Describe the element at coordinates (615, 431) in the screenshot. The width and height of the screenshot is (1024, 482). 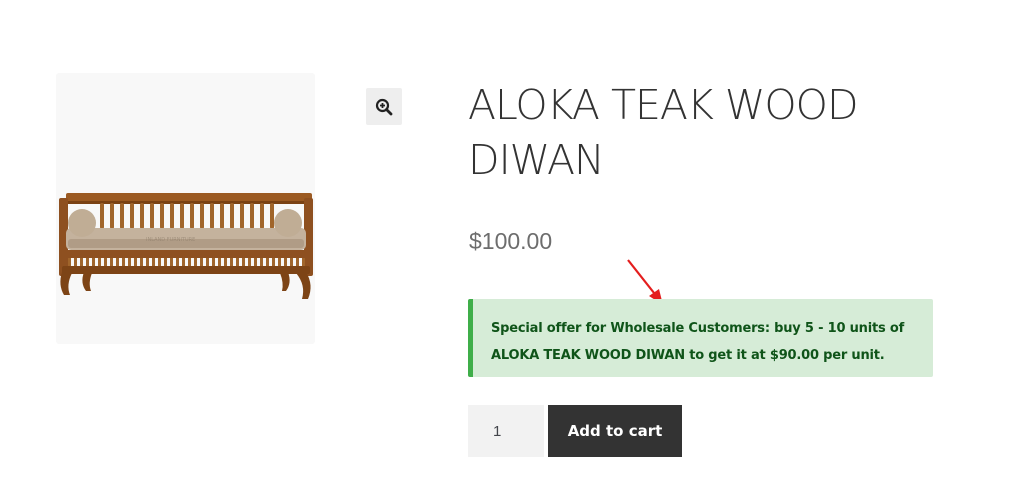
I see `add-to-cart-button: Add to cart` at that location.